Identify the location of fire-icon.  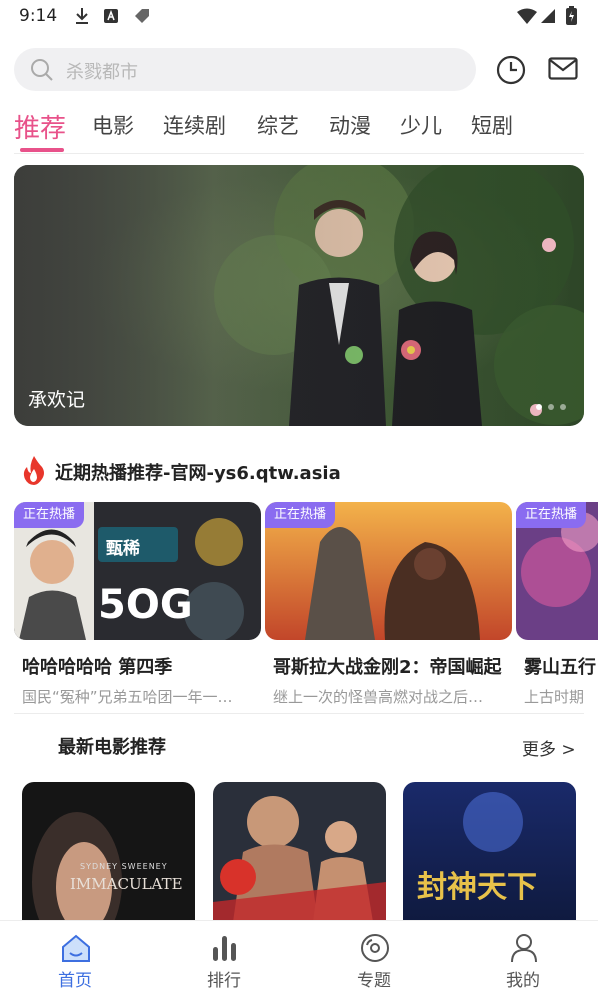
(33, 470).